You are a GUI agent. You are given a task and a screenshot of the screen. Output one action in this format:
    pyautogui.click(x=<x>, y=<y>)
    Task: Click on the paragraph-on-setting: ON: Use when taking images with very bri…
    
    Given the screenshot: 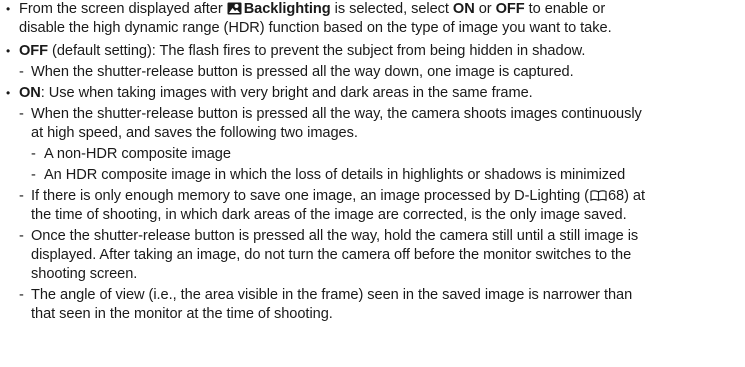 What is the action you would take?
    pyautogui.click(x=276, y=93)
    